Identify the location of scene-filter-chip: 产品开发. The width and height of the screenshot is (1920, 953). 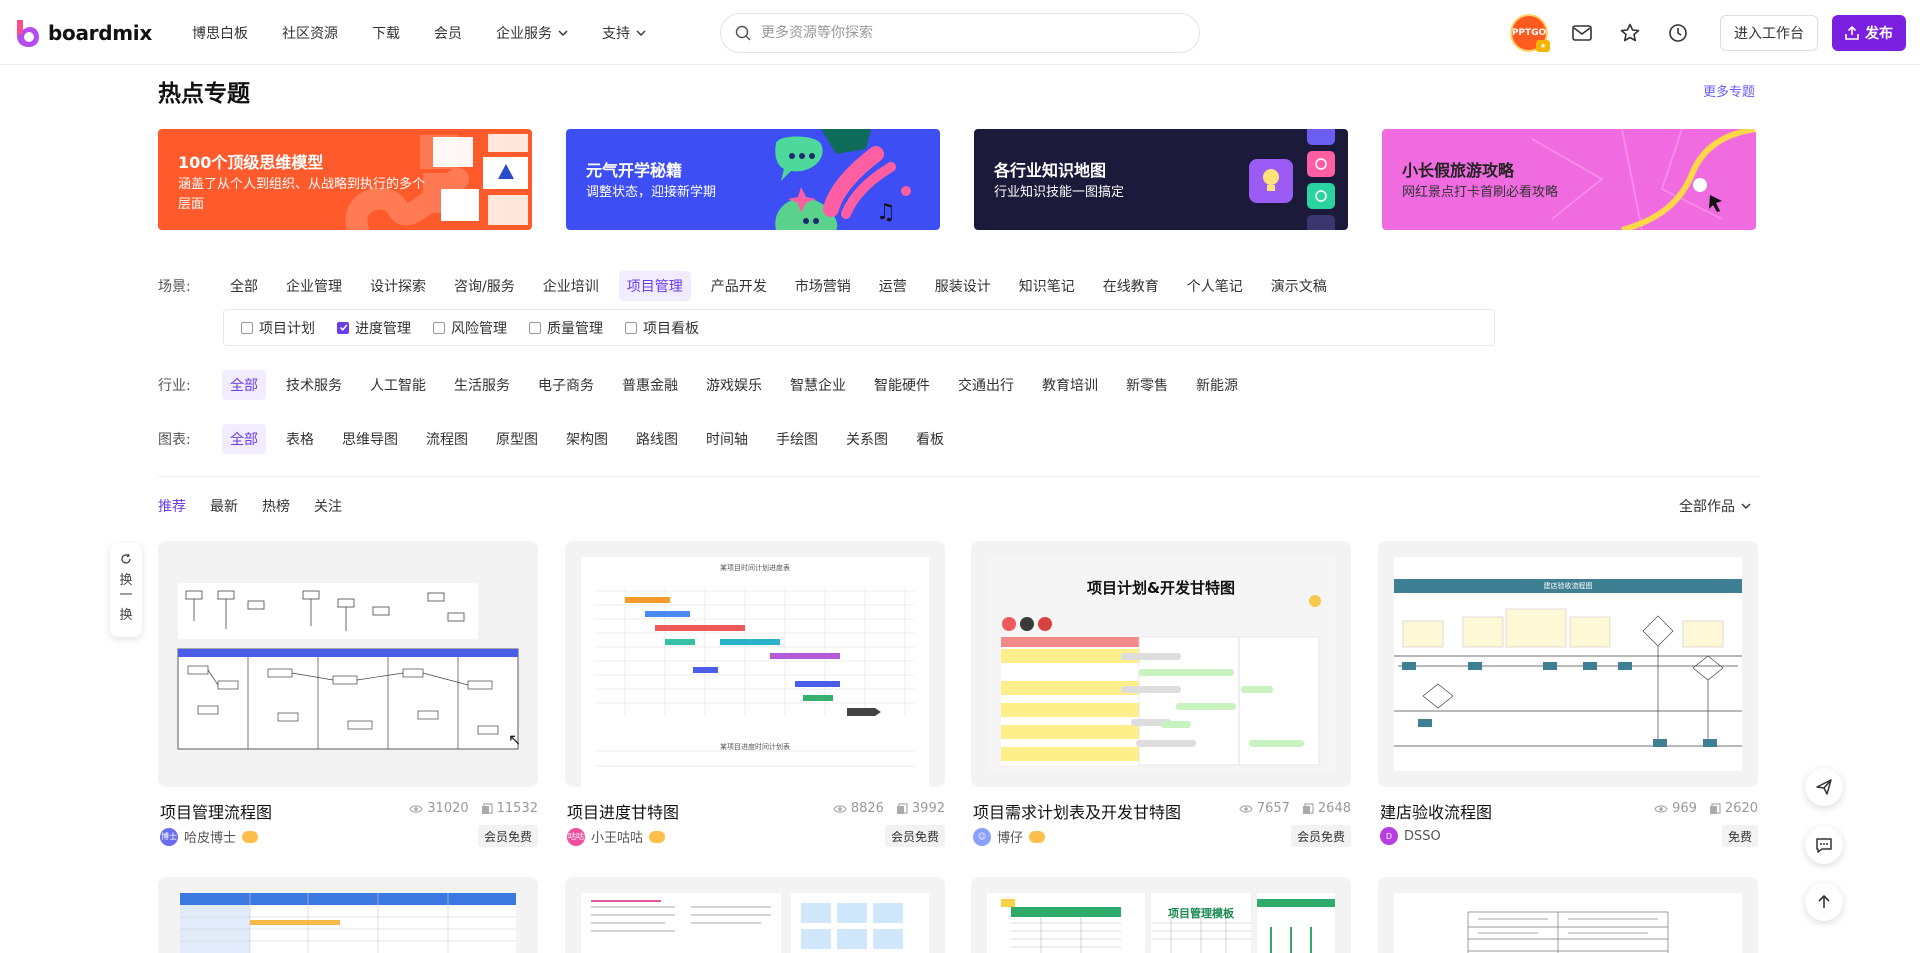
(739, 286).